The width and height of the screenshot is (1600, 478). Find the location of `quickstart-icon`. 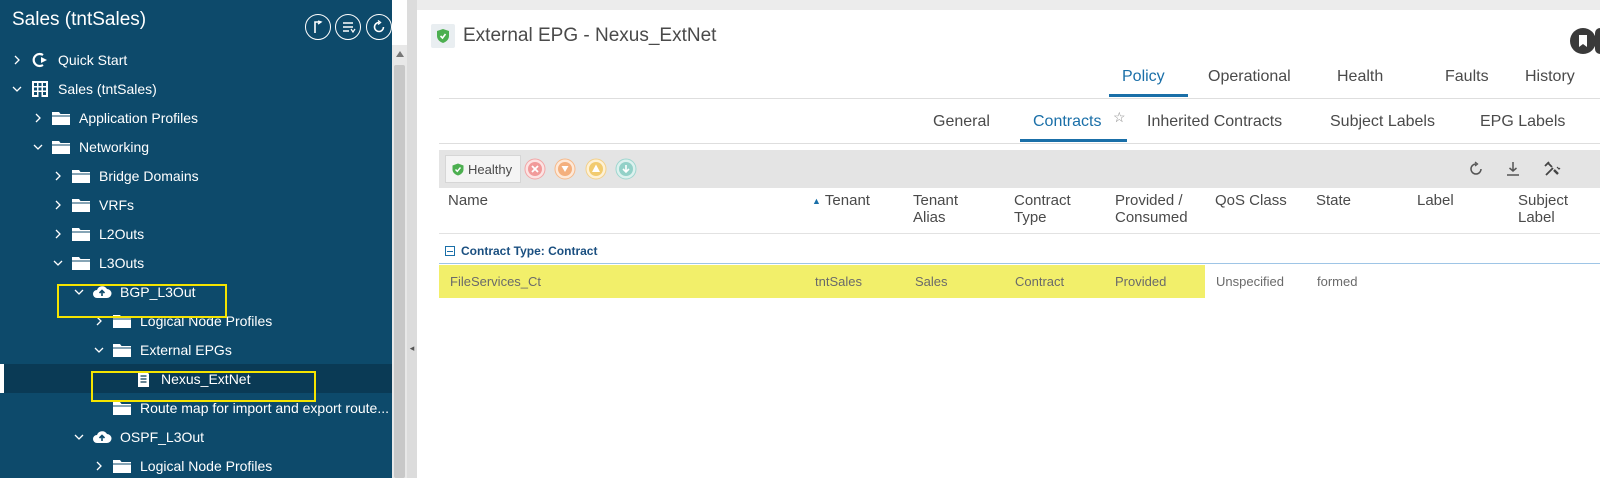

quickstart-icon is located at coordinates (40, 60).